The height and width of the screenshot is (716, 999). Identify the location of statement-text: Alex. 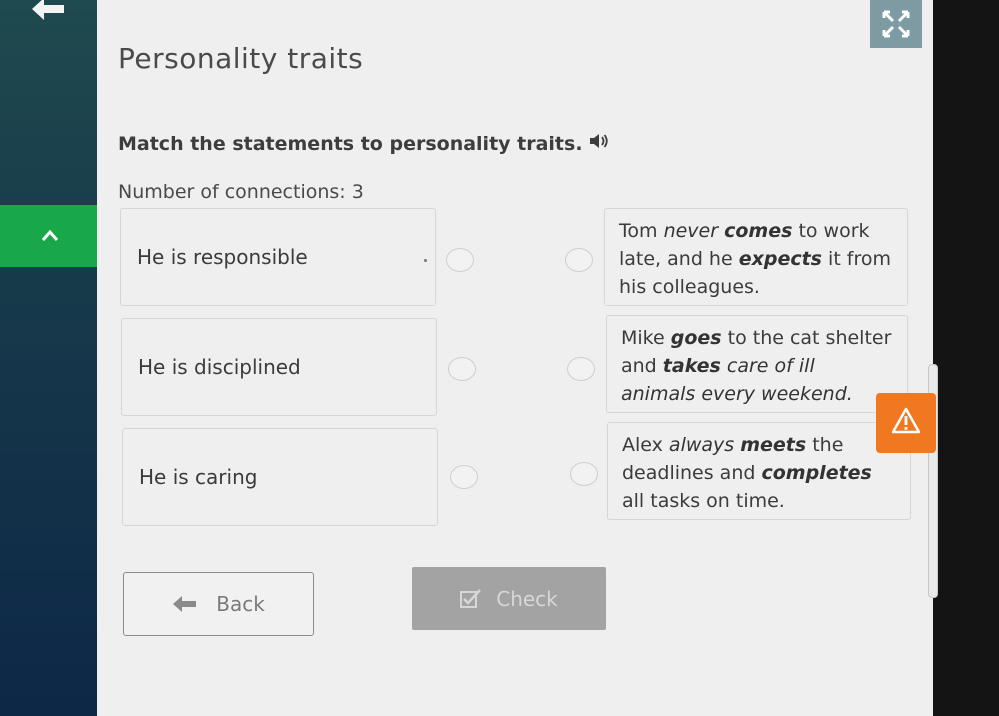
(645, 445).